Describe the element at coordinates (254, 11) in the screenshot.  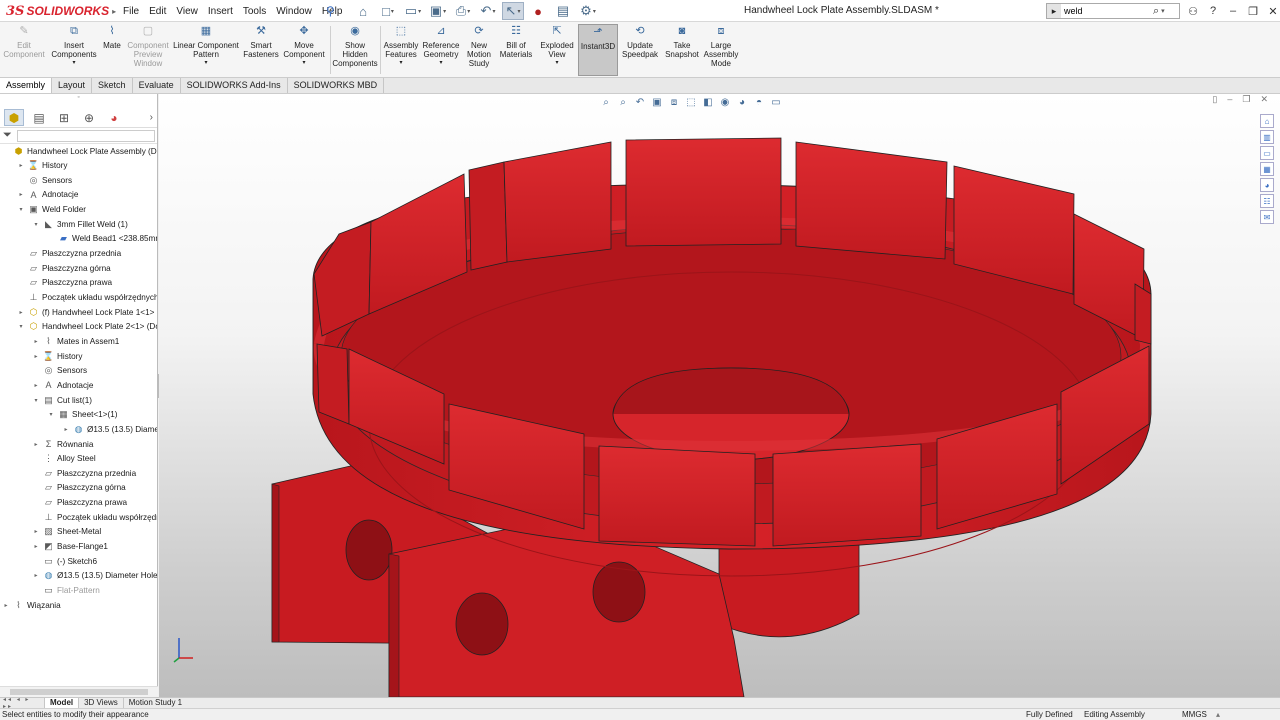
I see `menu-tools: Tools` at that location.